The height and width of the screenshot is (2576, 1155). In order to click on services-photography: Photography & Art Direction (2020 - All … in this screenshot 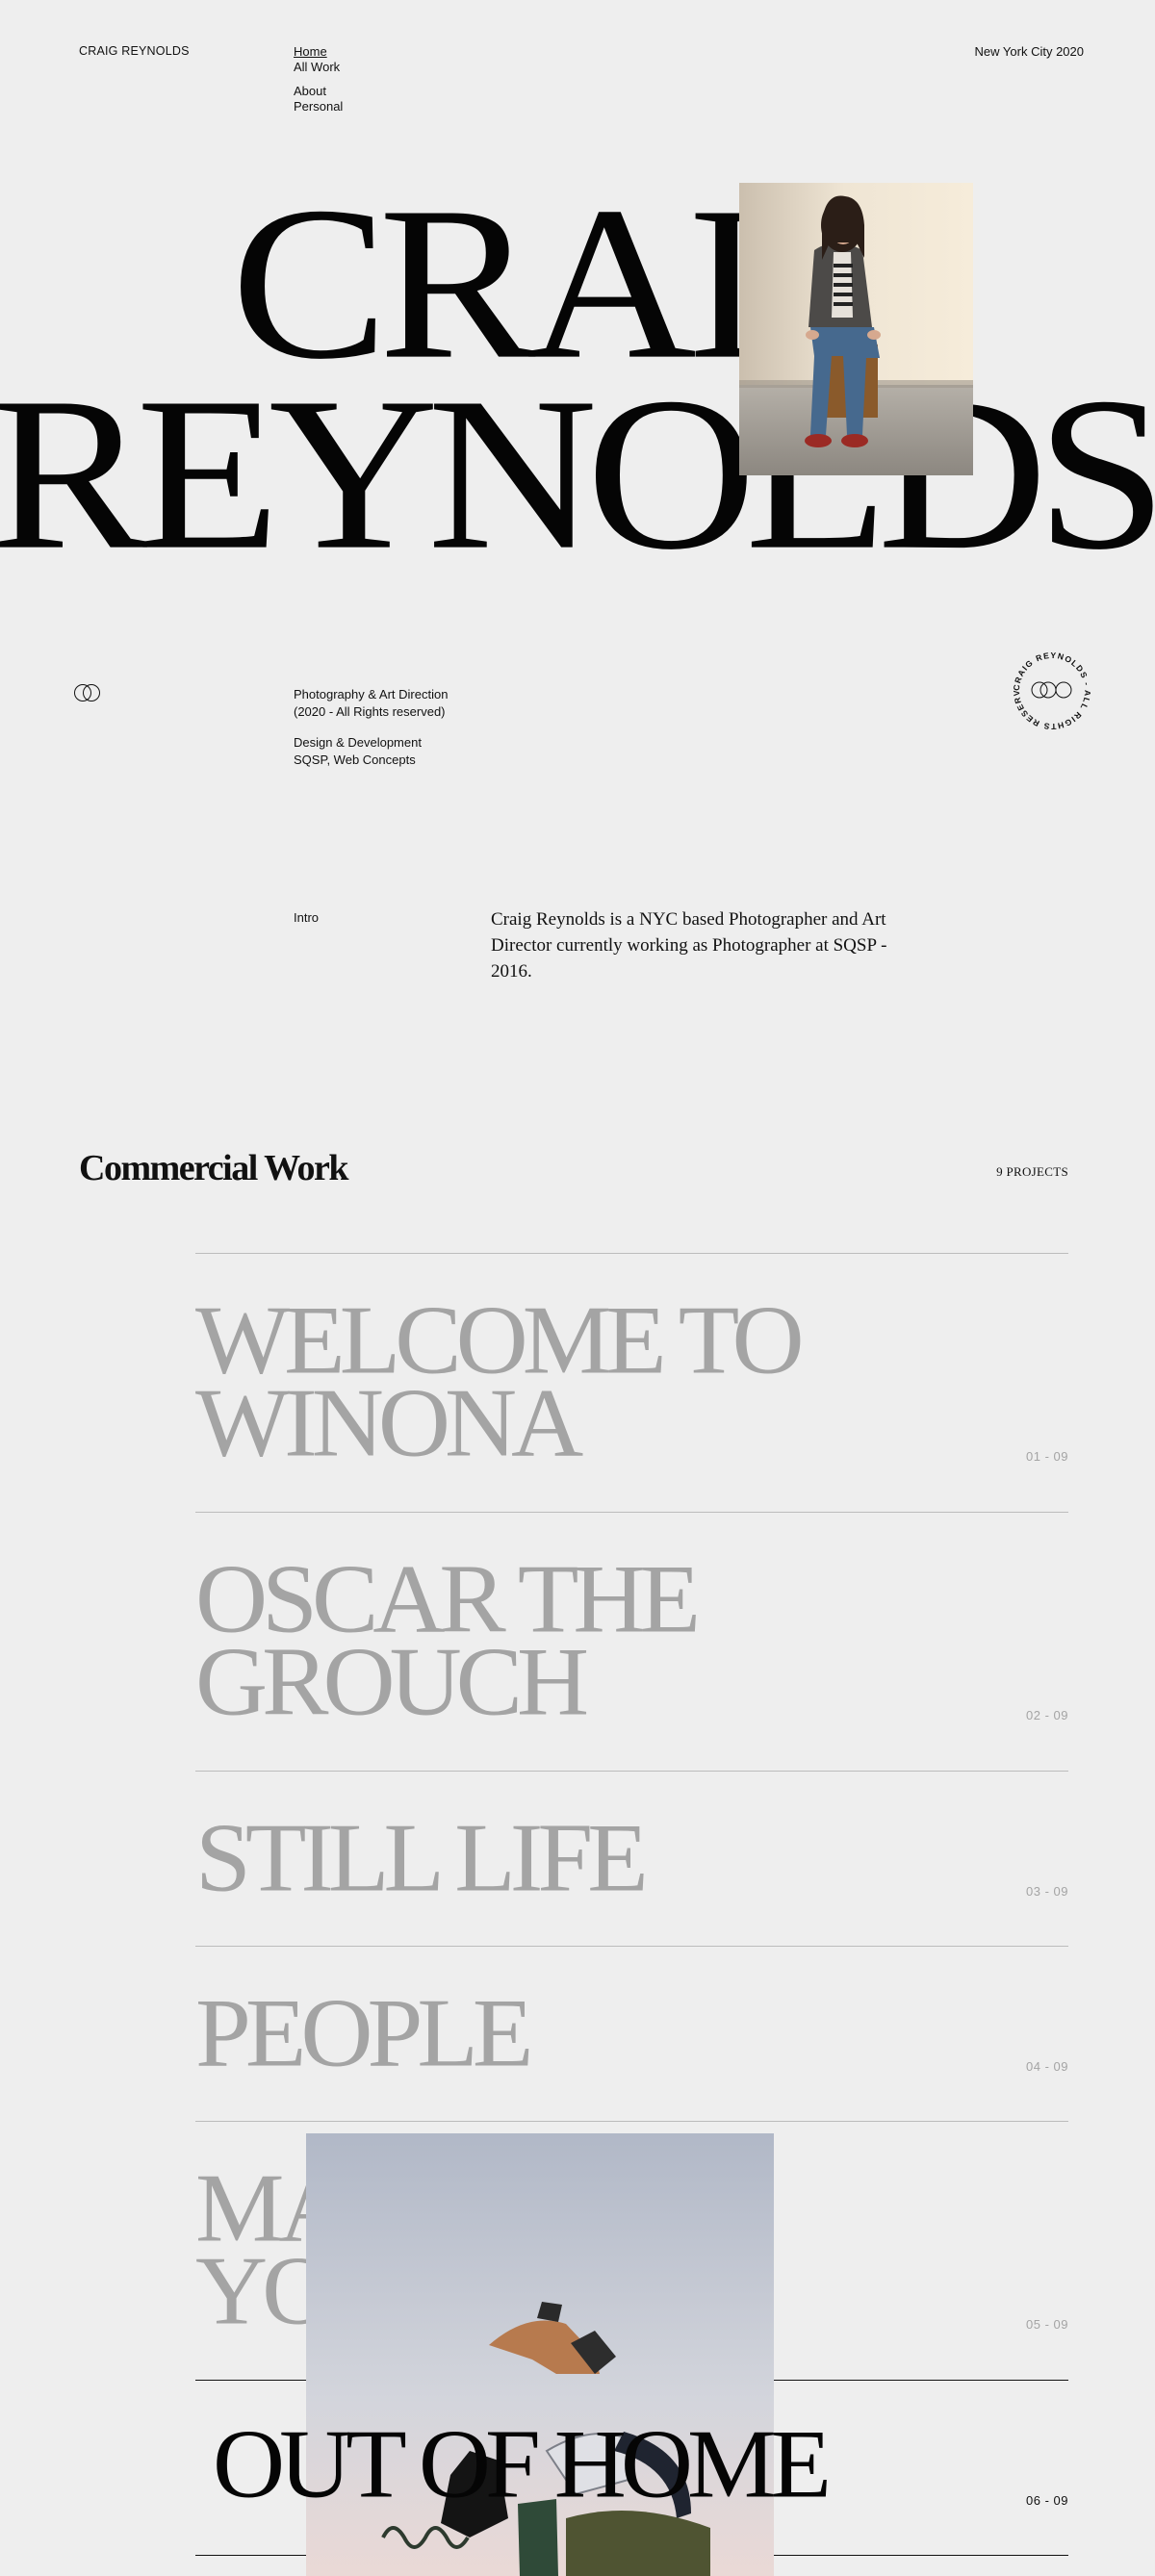, I will do `click(371, 703)`.